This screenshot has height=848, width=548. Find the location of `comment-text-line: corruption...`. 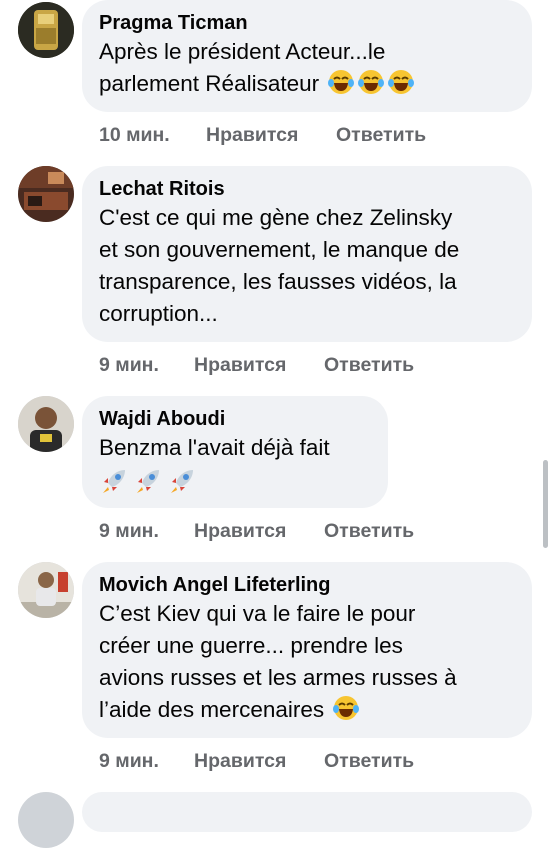

comment-text-line: corruption... is located at coordinates (158, 313).